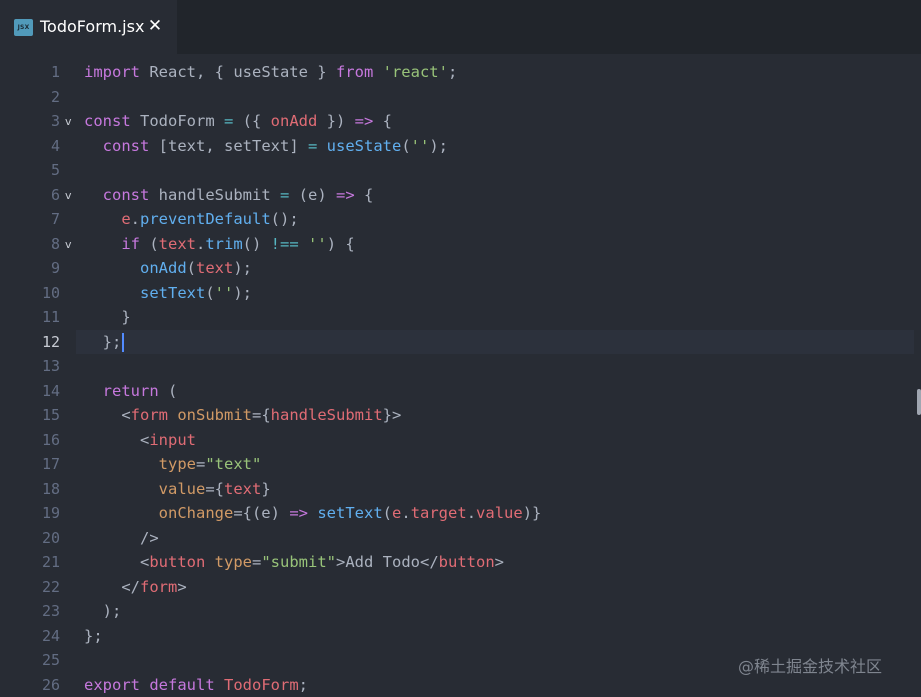 The image size is (921, 697). Describe the element at coordinates (50, 635) in the screenshot. I see `line-number: 24` at that location.